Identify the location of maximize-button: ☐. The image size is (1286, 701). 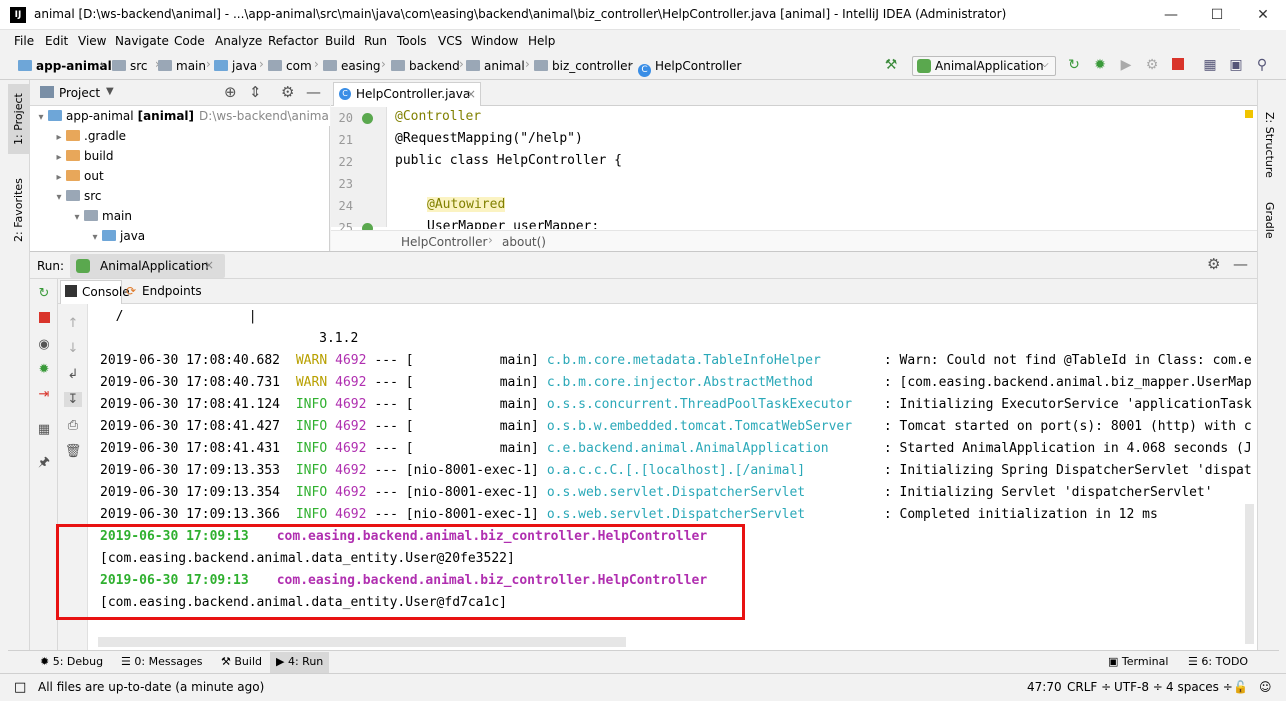
(1217, 15).